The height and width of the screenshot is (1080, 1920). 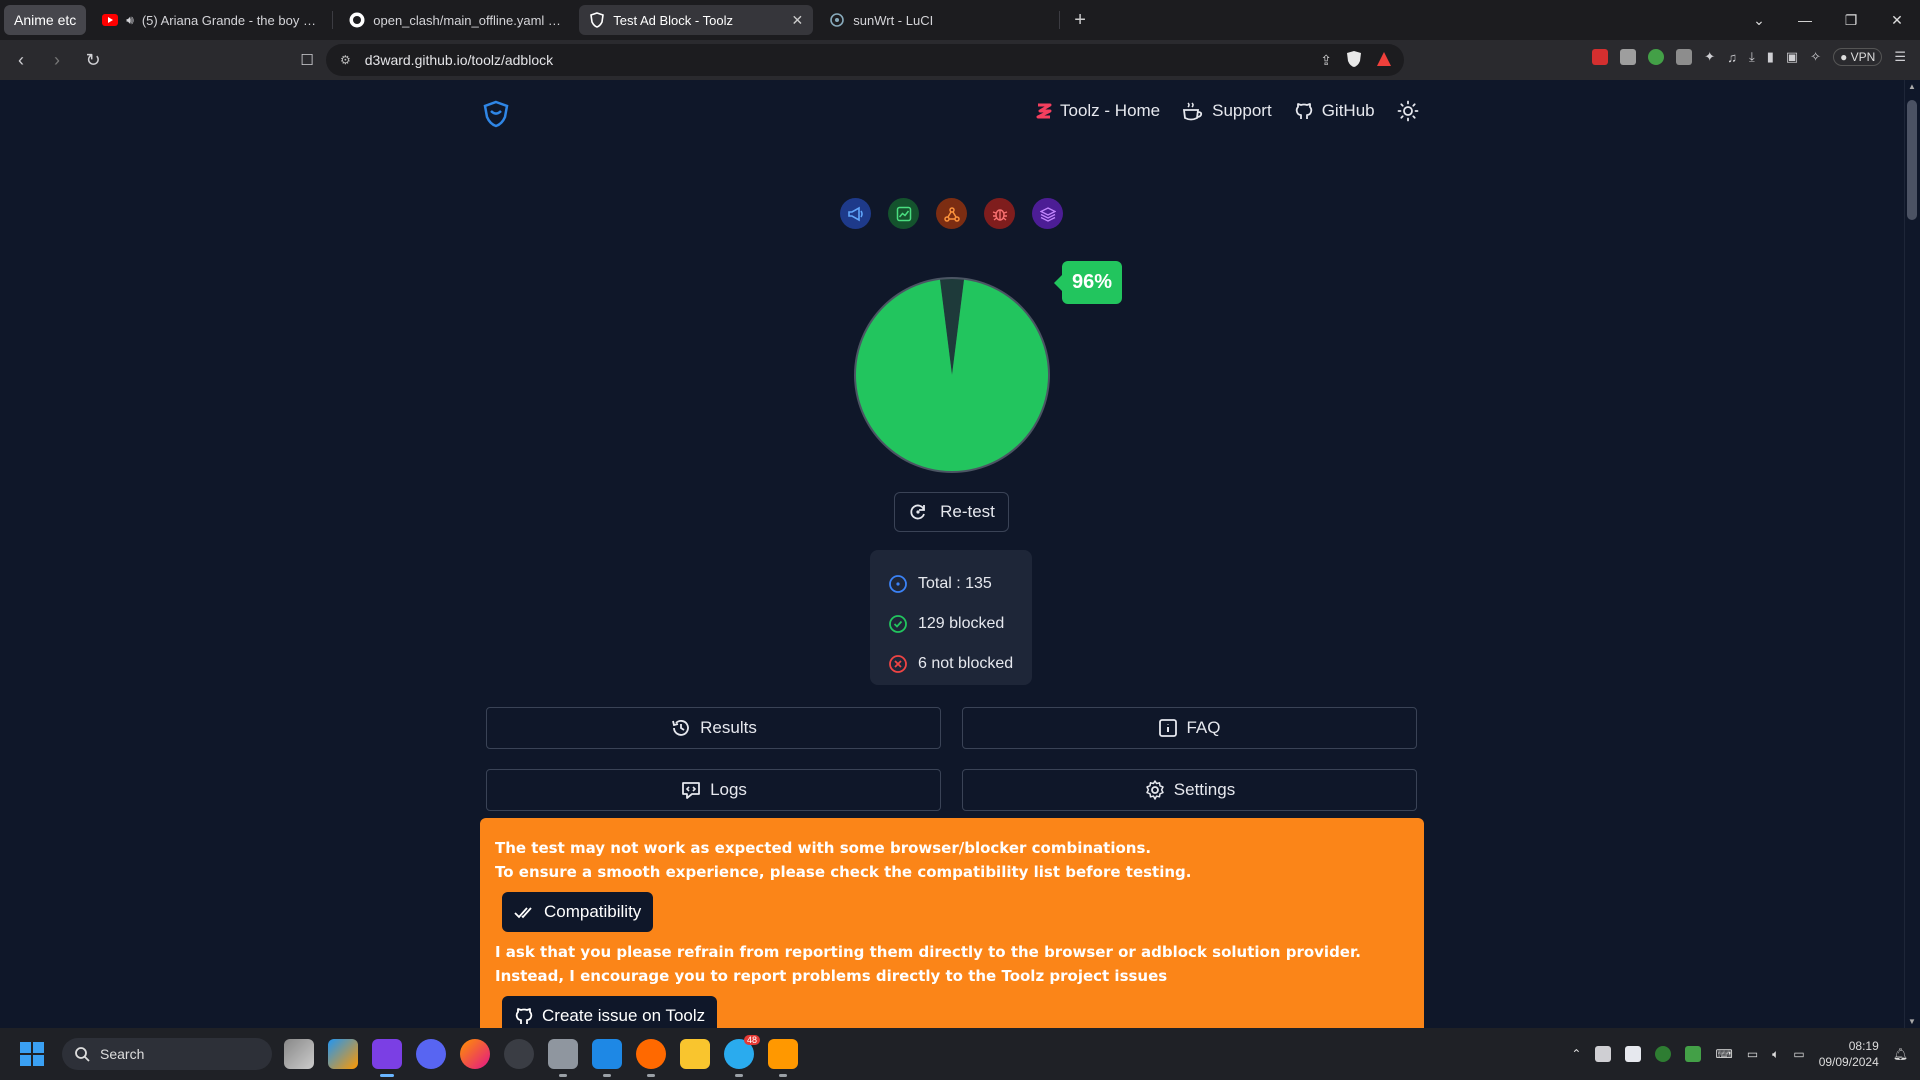 What do you see at coordinates (387, 1058) in the screenshot?
I see `brave-browser-icon` at bounding box center [387, 1058].